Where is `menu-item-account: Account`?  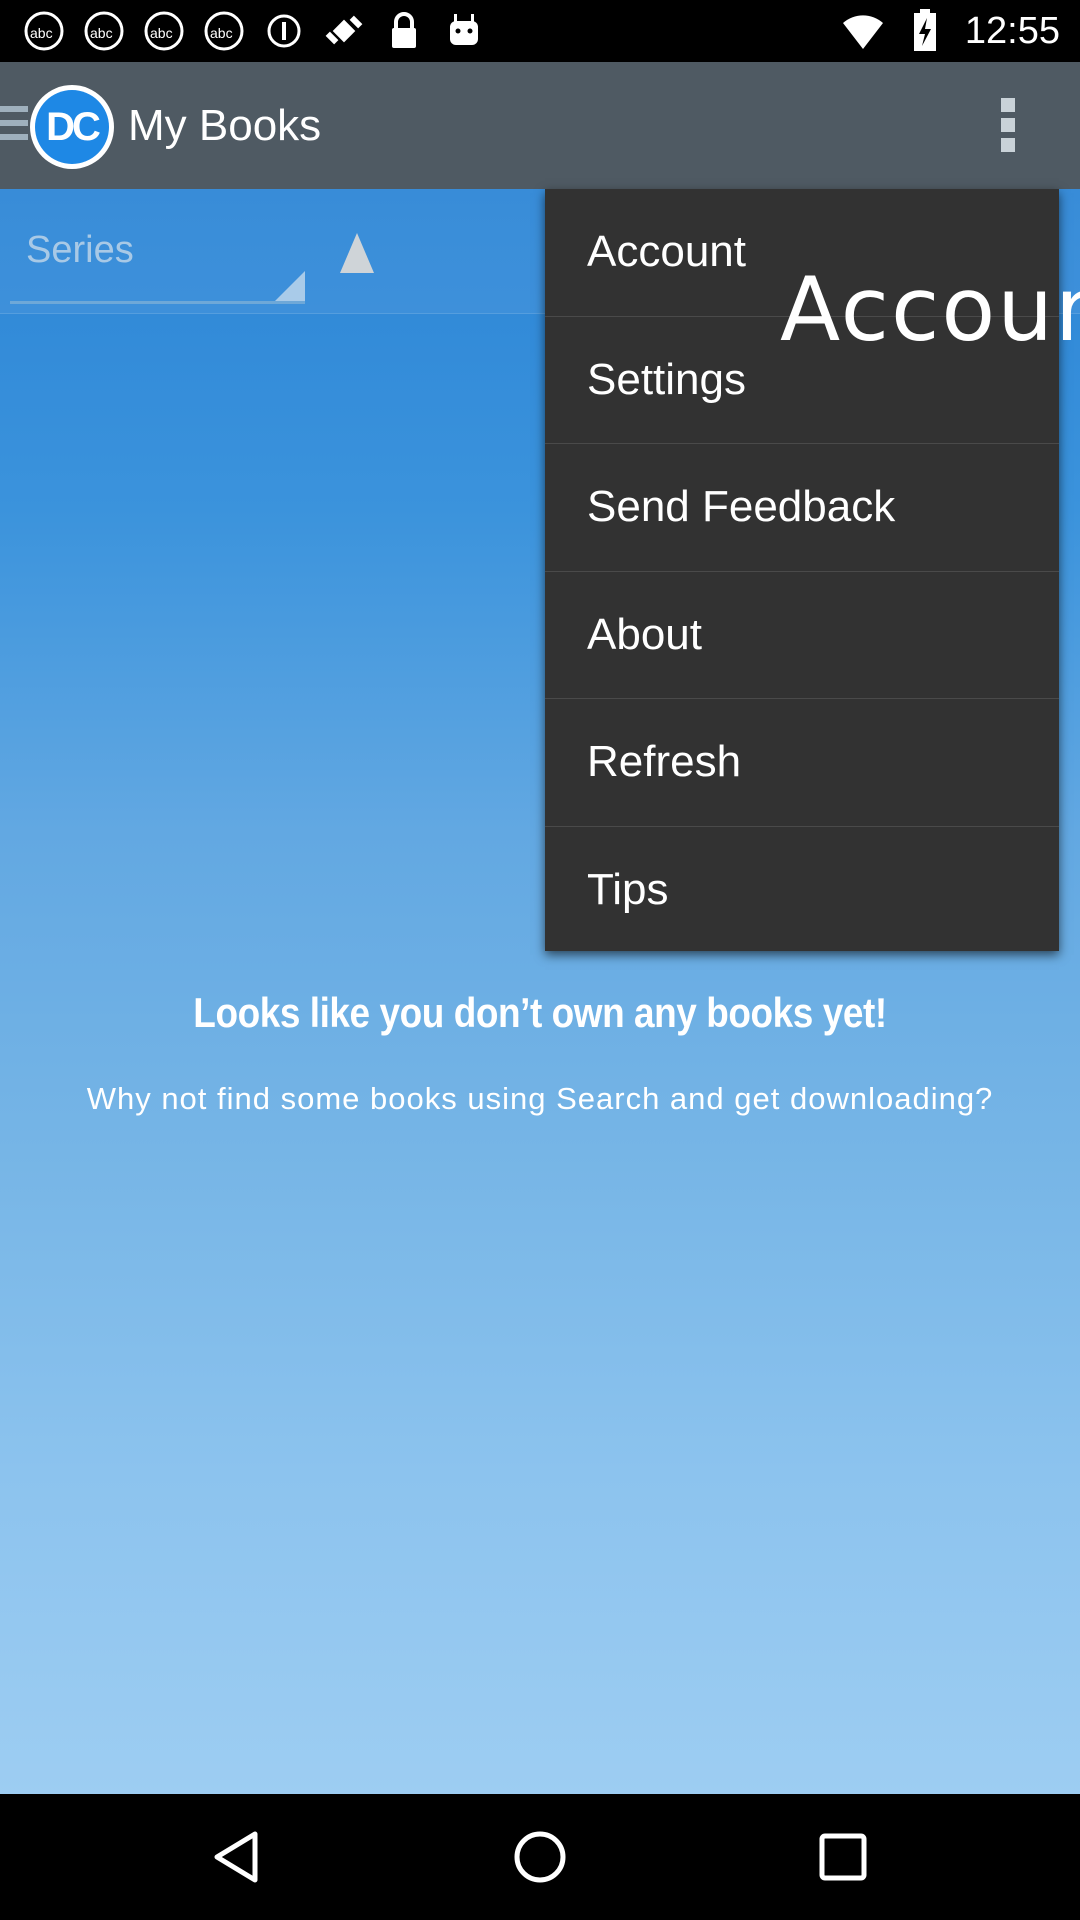 menu-item-account: Account is located at coordinates (802, 253).